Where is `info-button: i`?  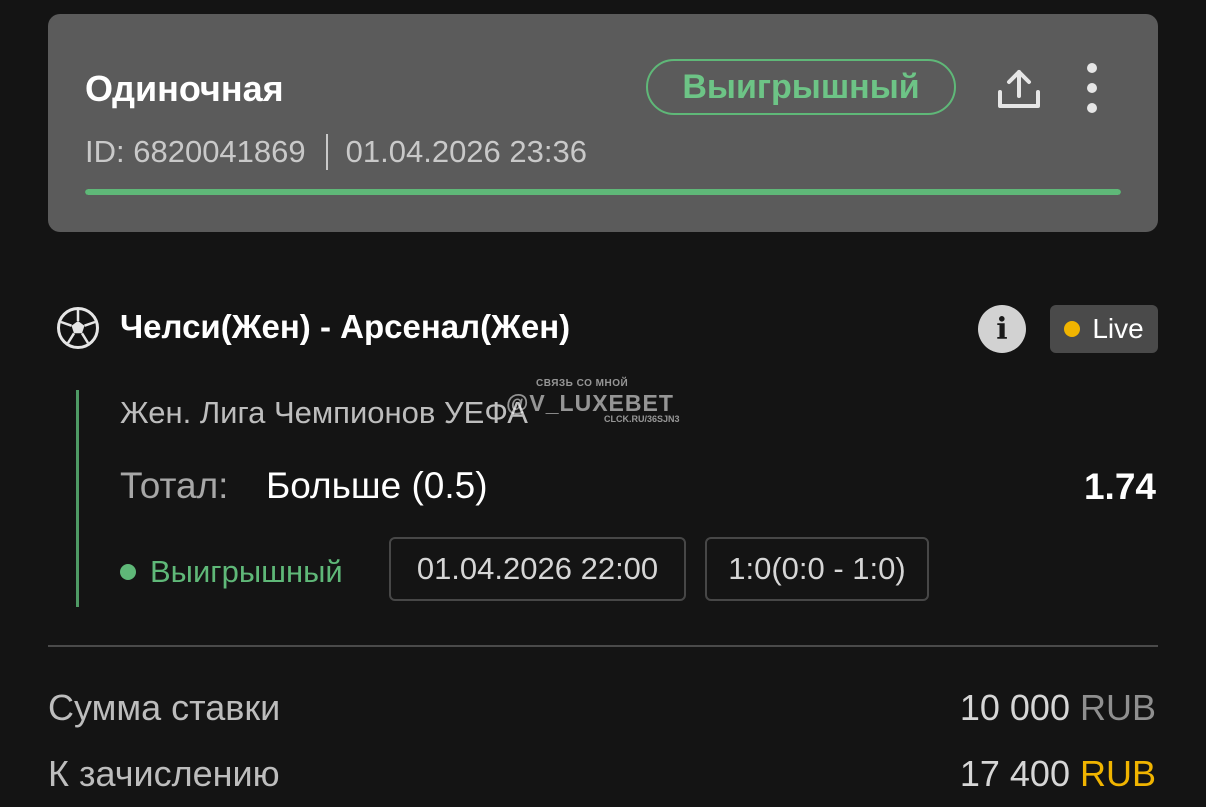 info-button: i is located at coordinates (1002, 329).